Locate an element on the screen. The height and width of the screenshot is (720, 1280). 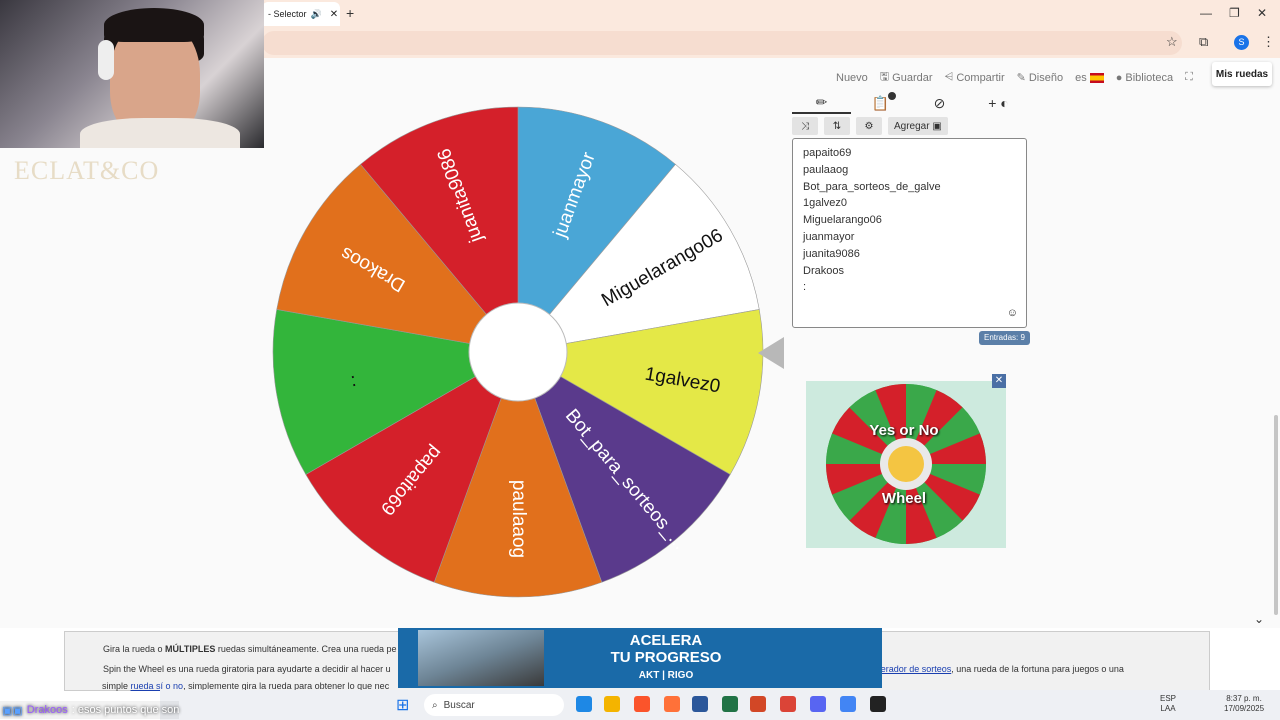
agregar-image-button: Agregar ▣ is located at coordinates (918, 126).